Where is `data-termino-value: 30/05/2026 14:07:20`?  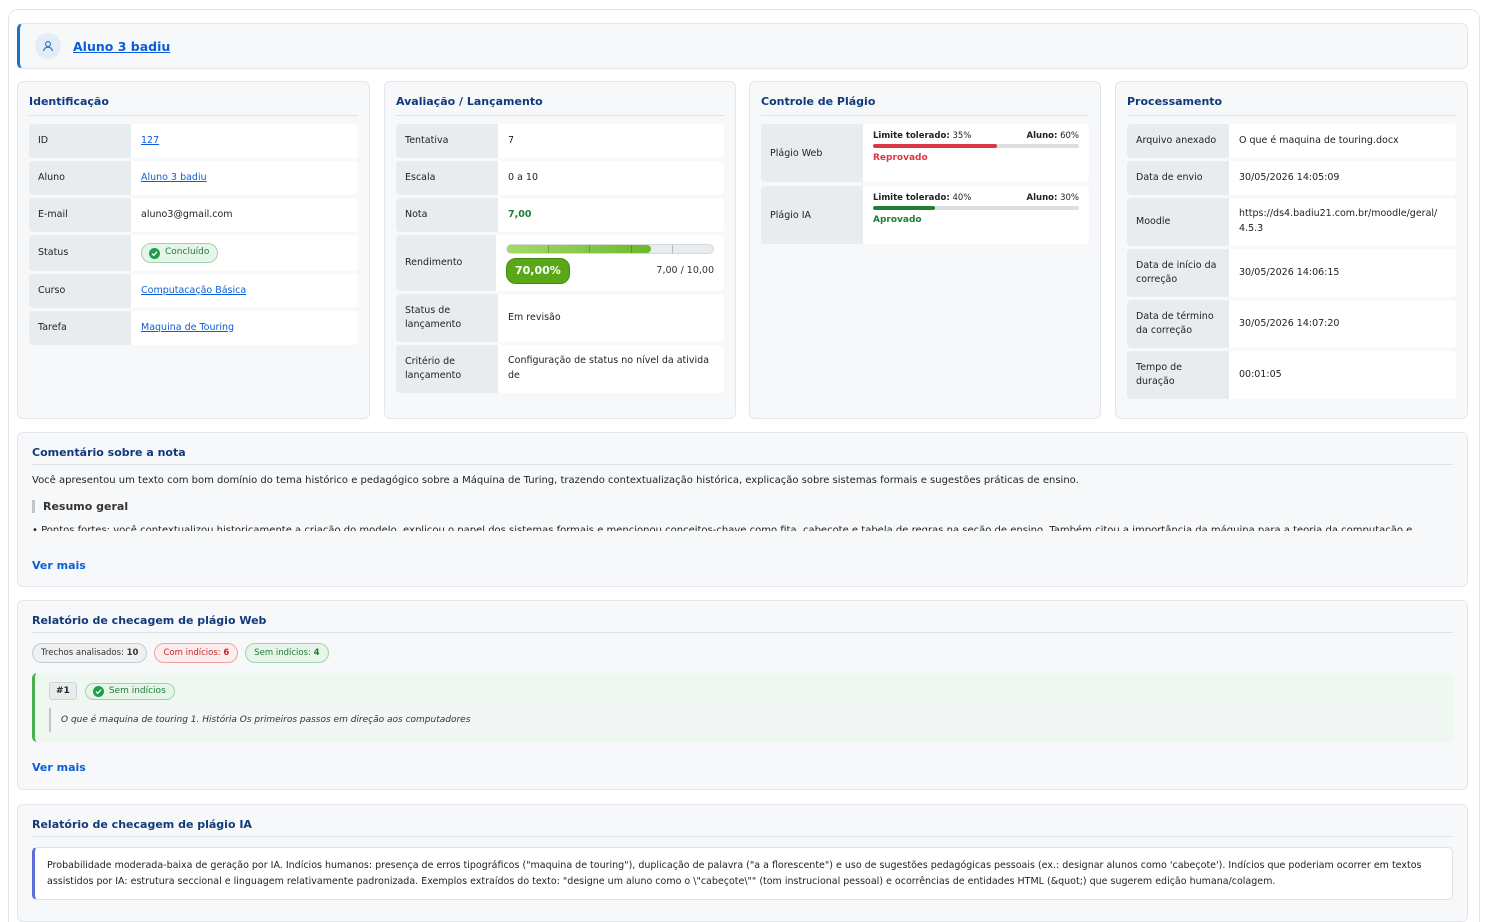
data-termino-value: 30/05/2026 14:07:20 is located at coordinates (1342, 324).